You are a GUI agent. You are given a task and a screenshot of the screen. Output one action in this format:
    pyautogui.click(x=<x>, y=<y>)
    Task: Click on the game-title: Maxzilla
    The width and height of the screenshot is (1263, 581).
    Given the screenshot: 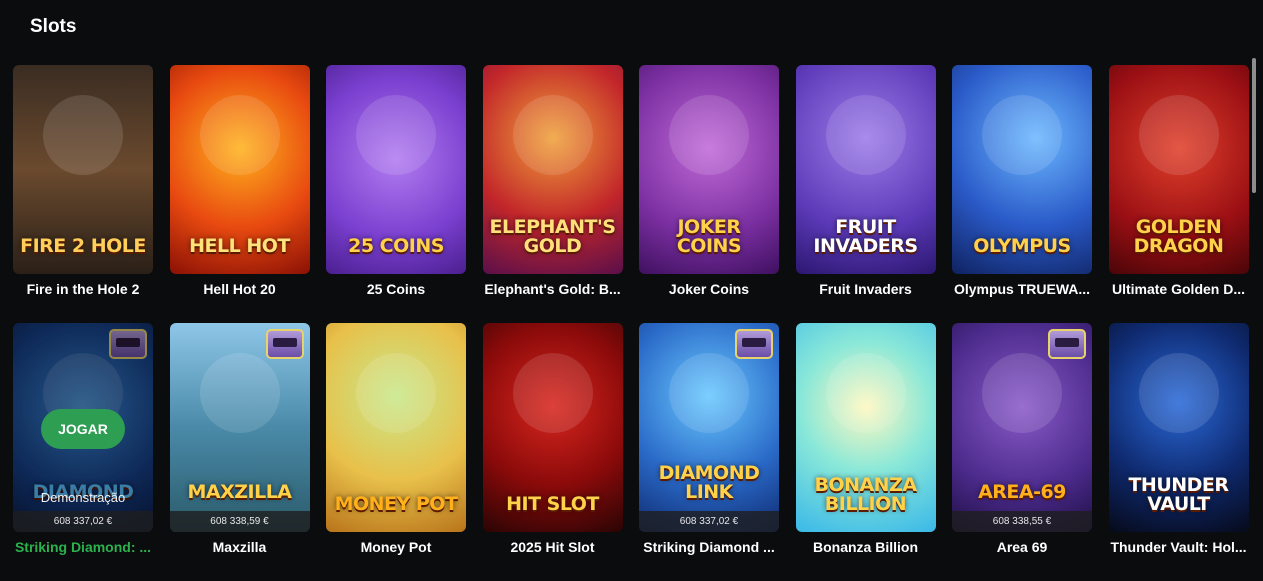 What is the action you would take?
    pyautogui.click(x=240, y=547)
    